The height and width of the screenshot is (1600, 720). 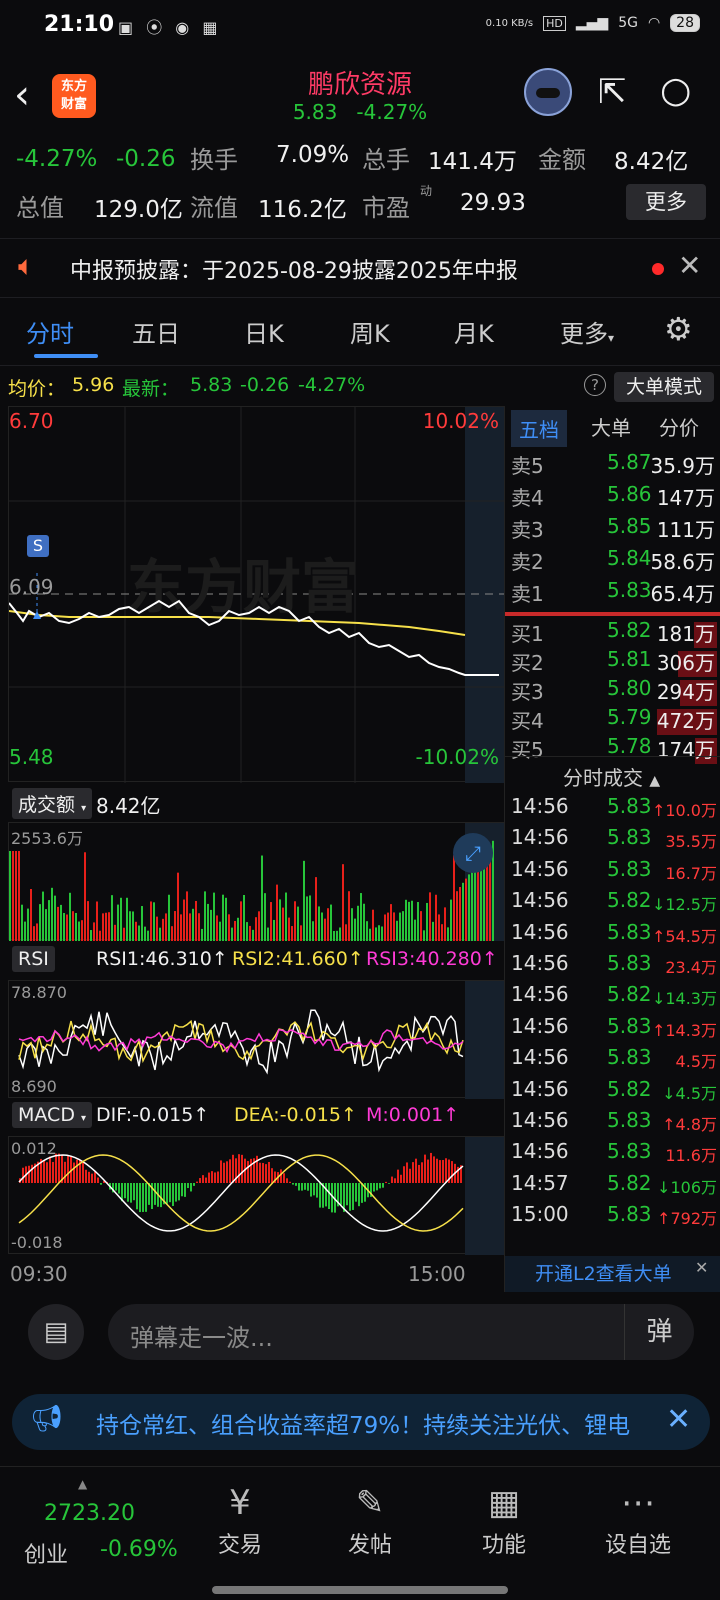 I want to click on more-button: 更多, so click(x=666, y=202).